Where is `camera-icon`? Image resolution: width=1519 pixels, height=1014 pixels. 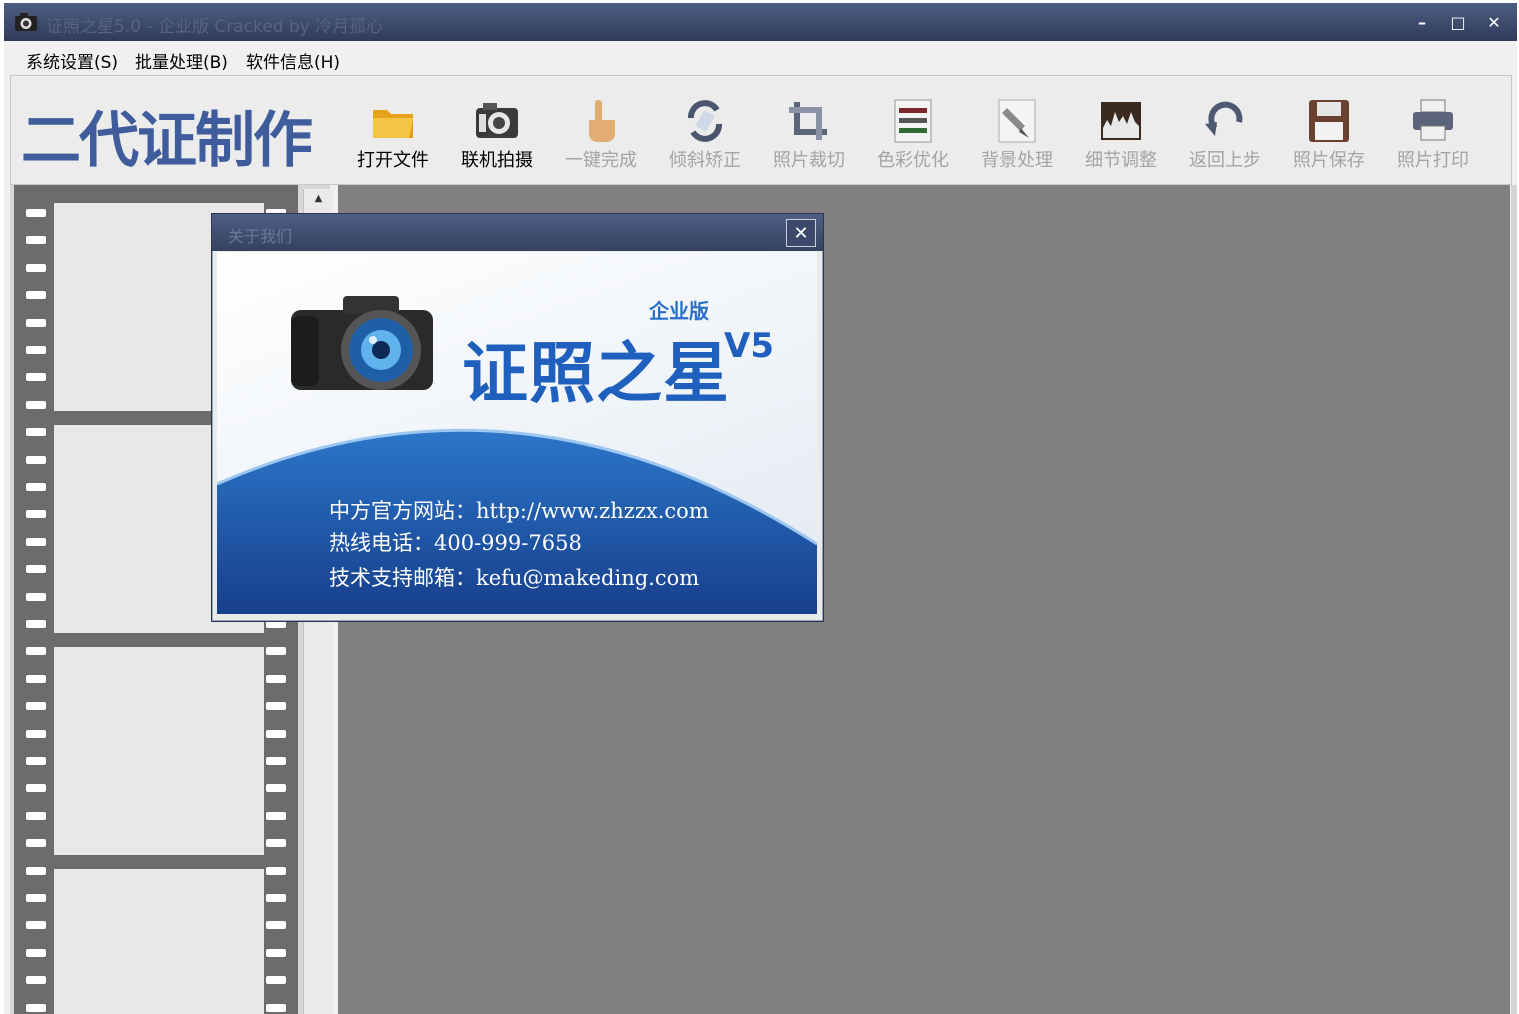 camera-icon is located at coordinates (497, 120).